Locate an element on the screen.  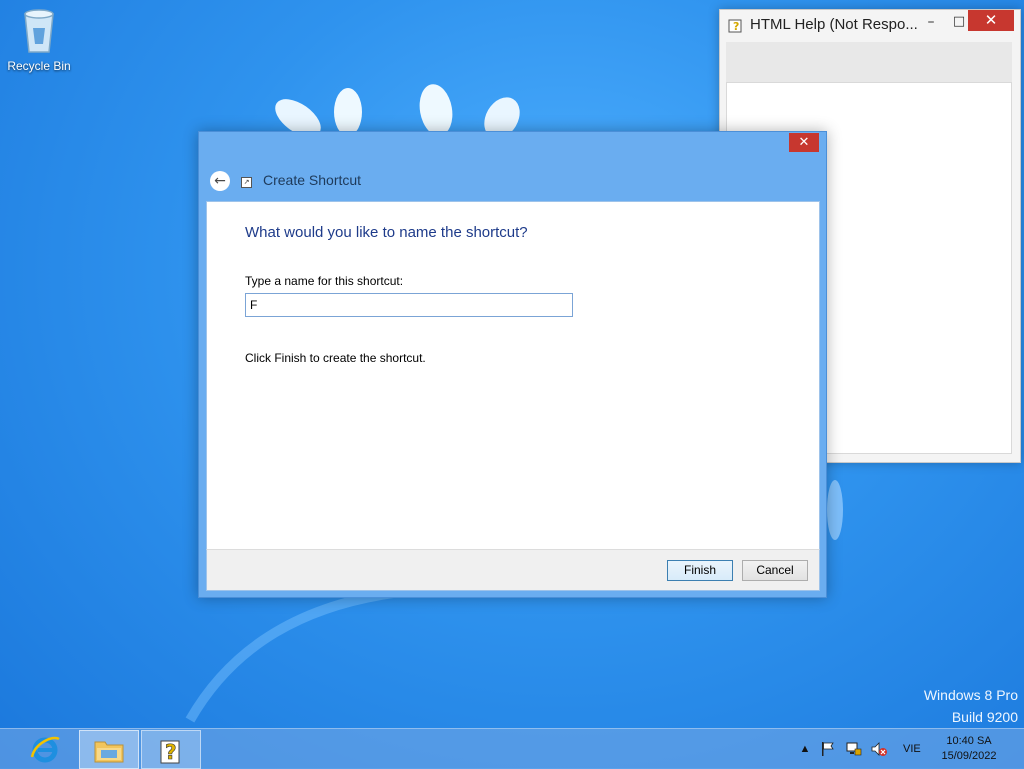
taskbar-file-explorer is located at coordinates (109, 749).